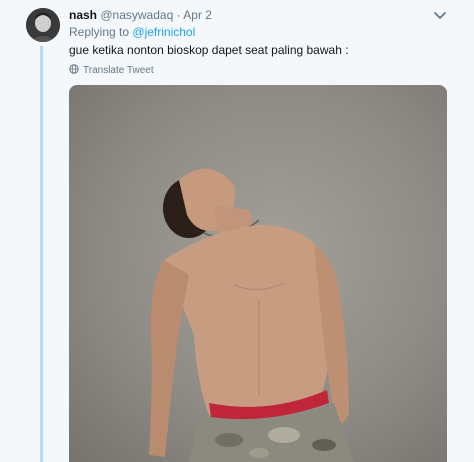 This screenshot has height=462, width=474. Describe the element at coordinates (43, 25) in the screenshot. I see `avatar` at that location.